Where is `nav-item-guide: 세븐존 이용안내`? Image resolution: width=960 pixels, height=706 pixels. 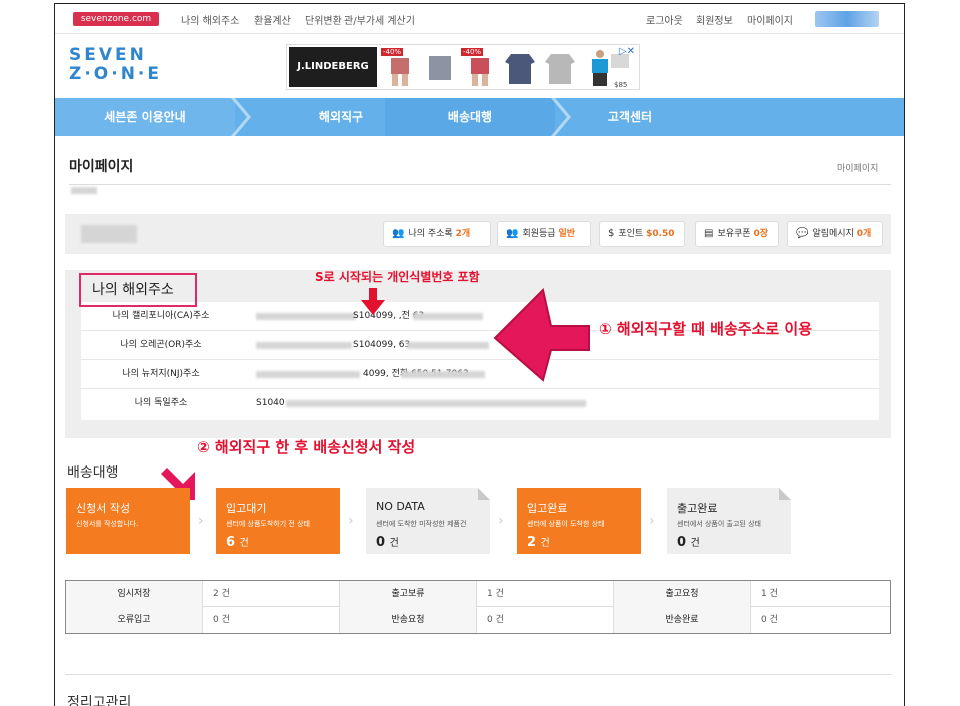 nav-item-guide: 세븐존 이용안내 is located at coordinates (145, 117).